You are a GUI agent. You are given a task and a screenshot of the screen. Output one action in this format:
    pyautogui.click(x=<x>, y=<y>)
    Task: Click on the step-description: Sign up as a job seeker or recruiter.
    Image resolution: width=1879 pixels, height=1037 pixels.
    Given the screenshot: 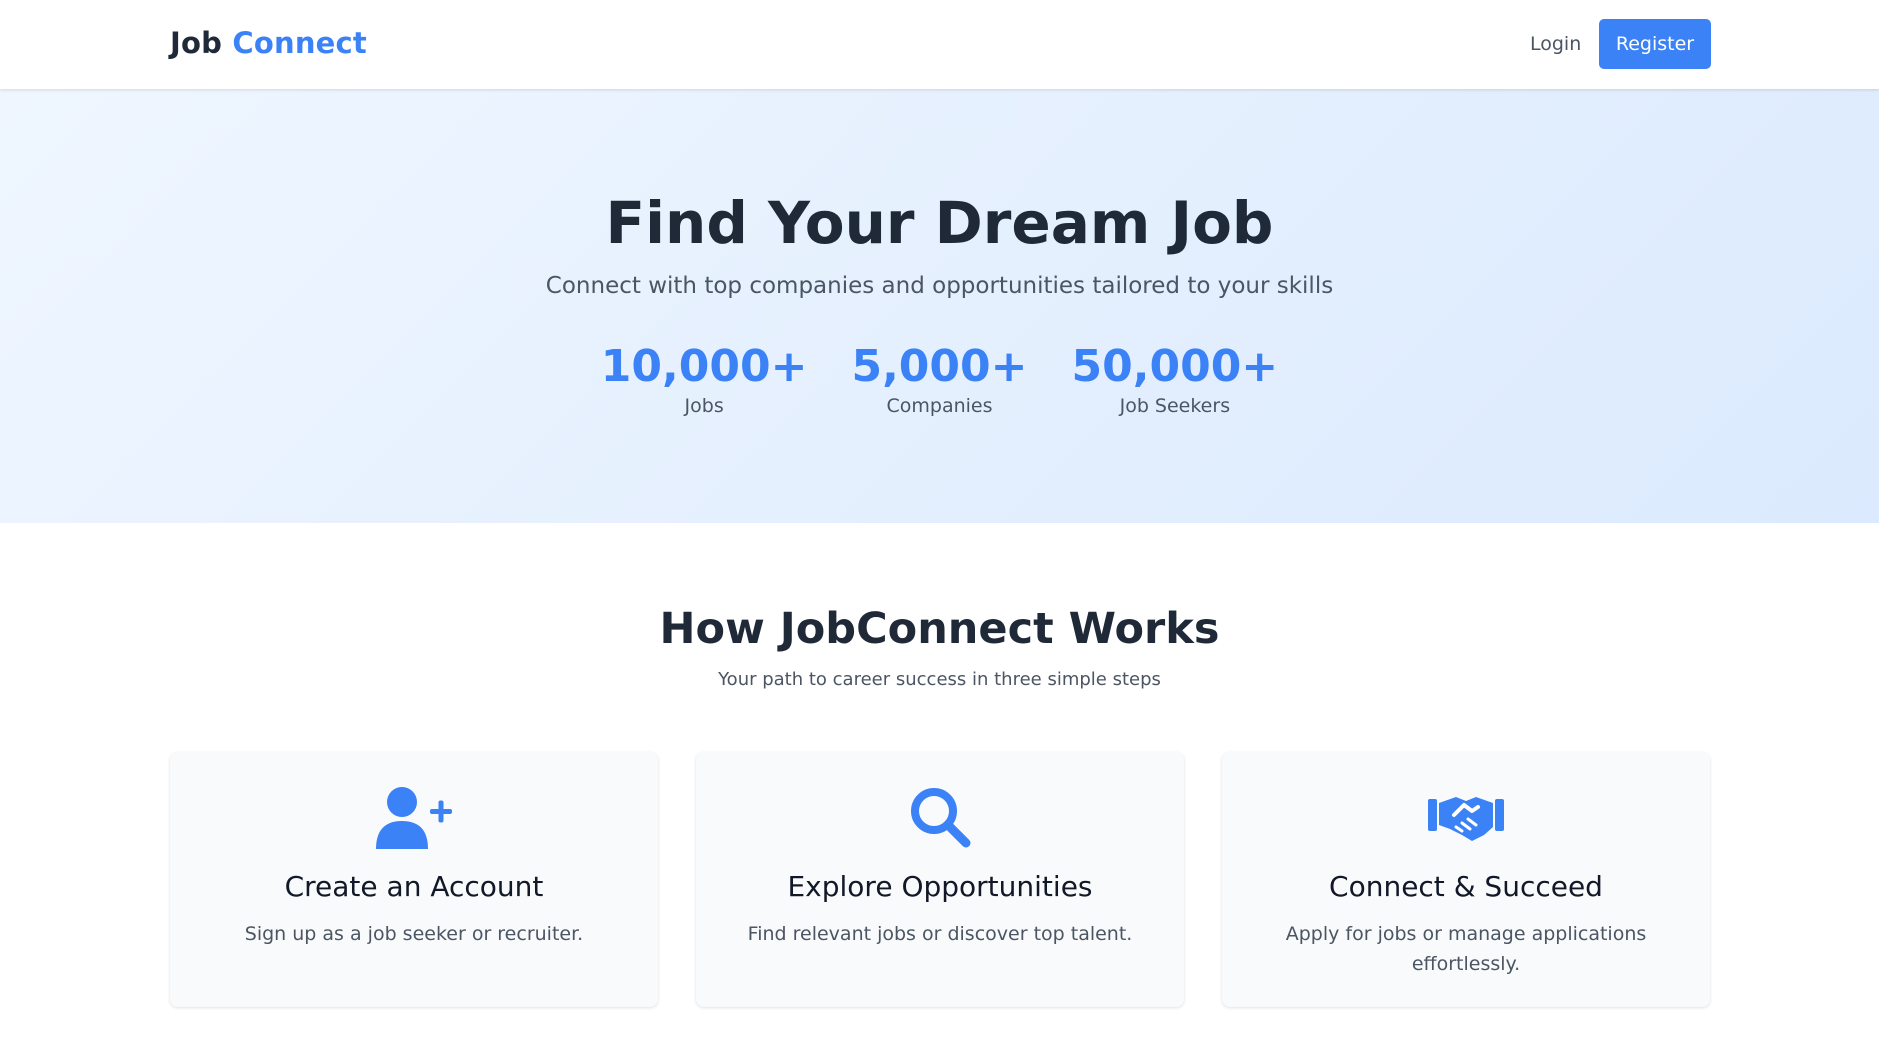 What is the action you would take?
    pyautogui.click(x=414, y=934)
    